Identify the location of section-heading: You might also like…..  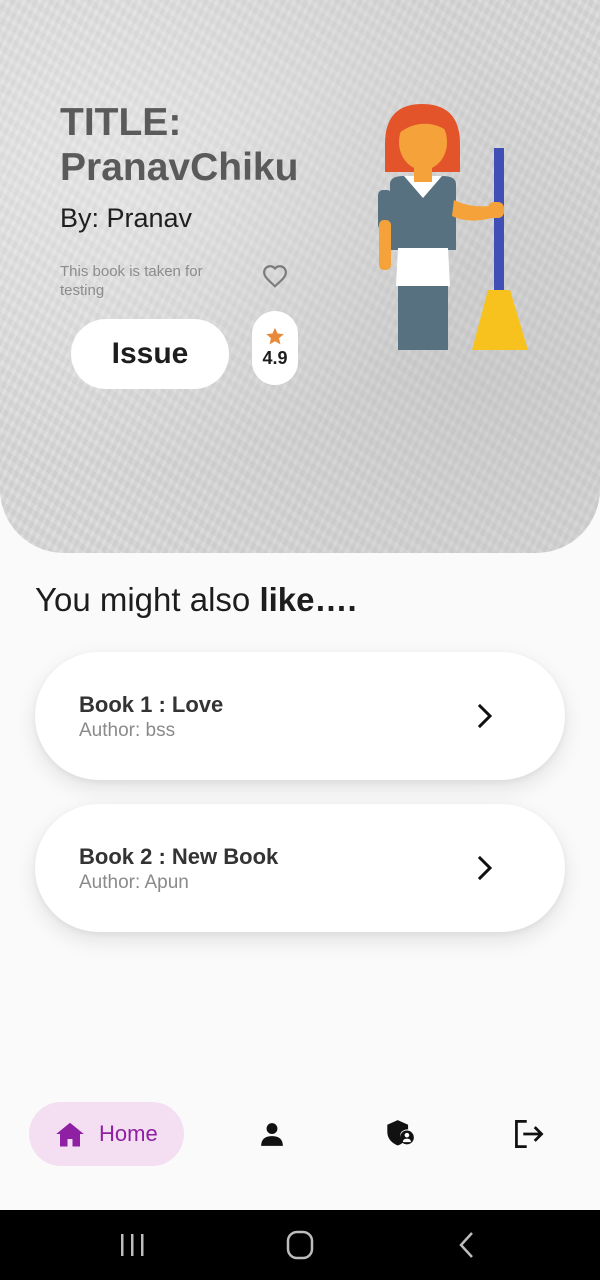
(196, 600).